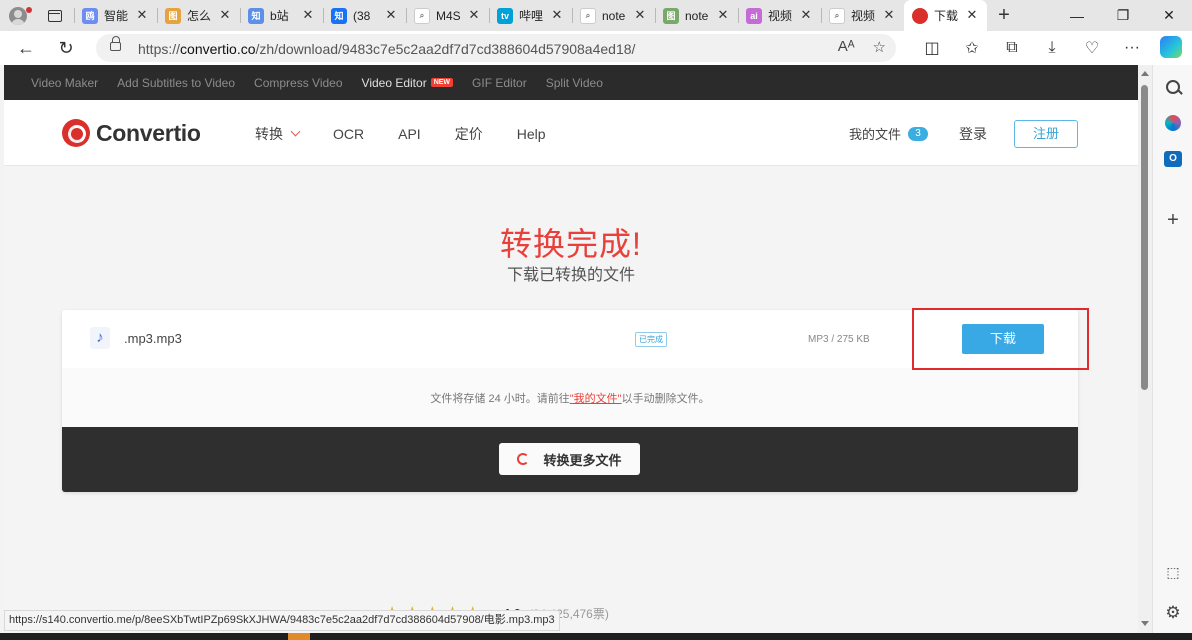 This screenshot has height=640, width=1192. I want to click on topstrip-link: Compress Video, so click(298, 83).